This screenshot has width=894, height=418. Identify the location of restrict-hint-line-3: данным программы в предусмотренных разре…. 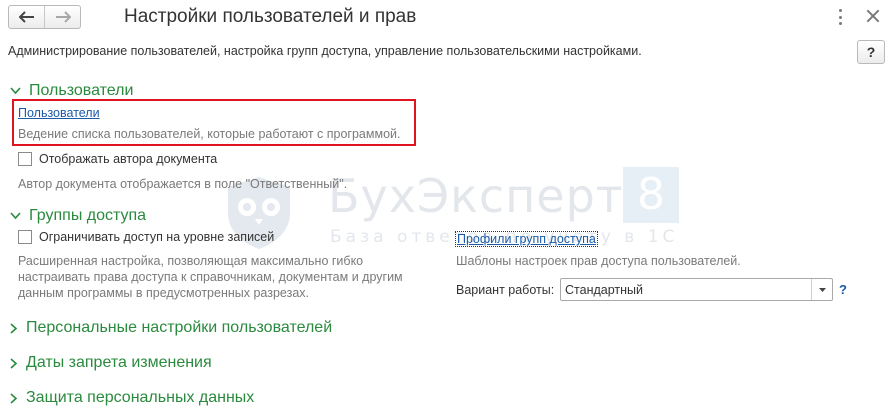
(163, 293).